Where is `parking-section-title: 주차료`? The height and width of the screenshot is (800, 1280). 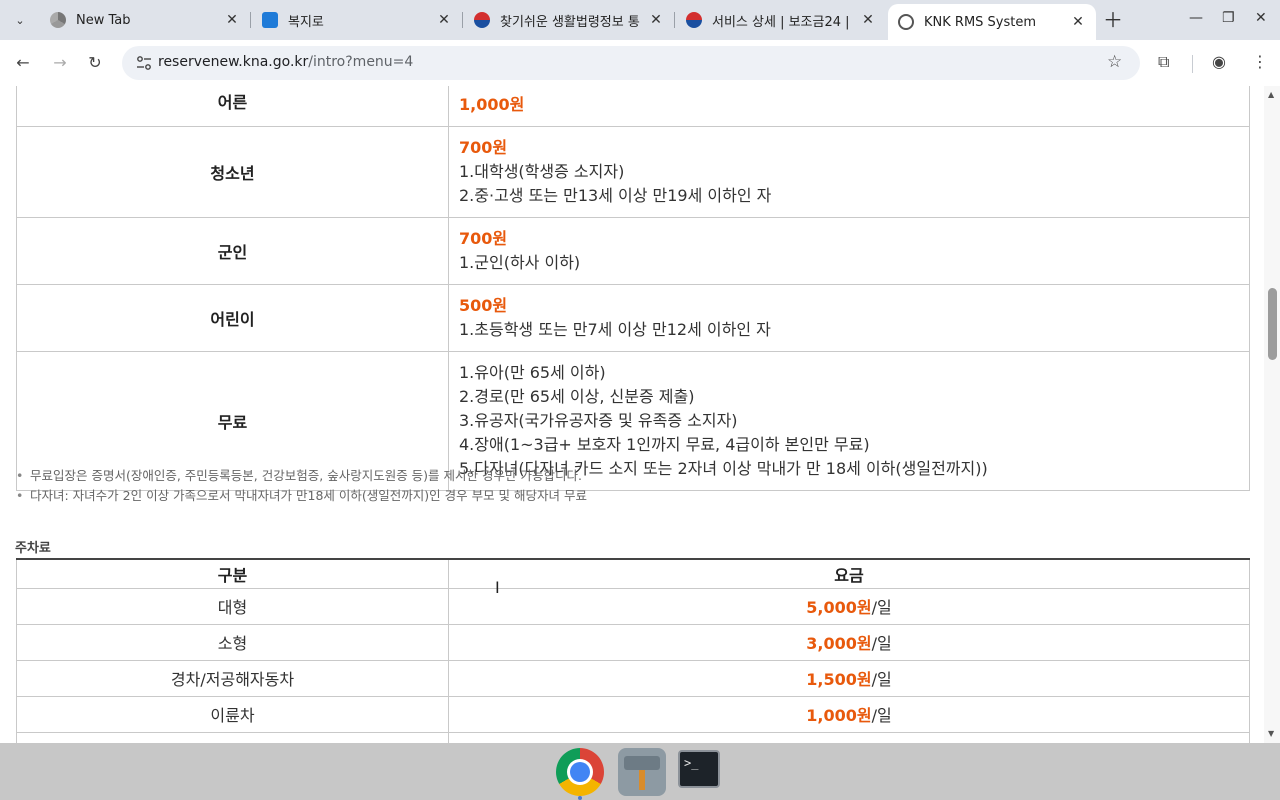
parking-section-title: 주차료 is located at coordinates (33, 548).